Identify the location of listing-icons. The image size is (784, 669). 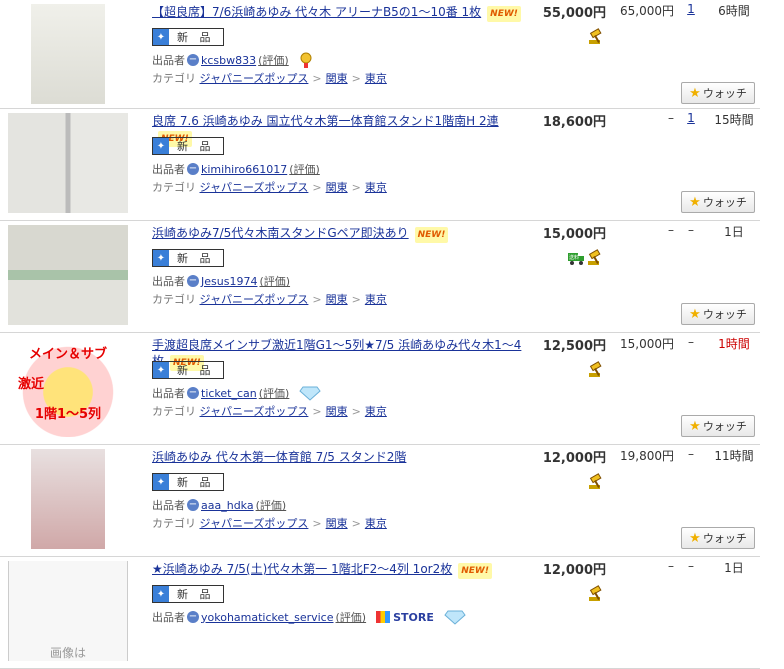
(596, 36).